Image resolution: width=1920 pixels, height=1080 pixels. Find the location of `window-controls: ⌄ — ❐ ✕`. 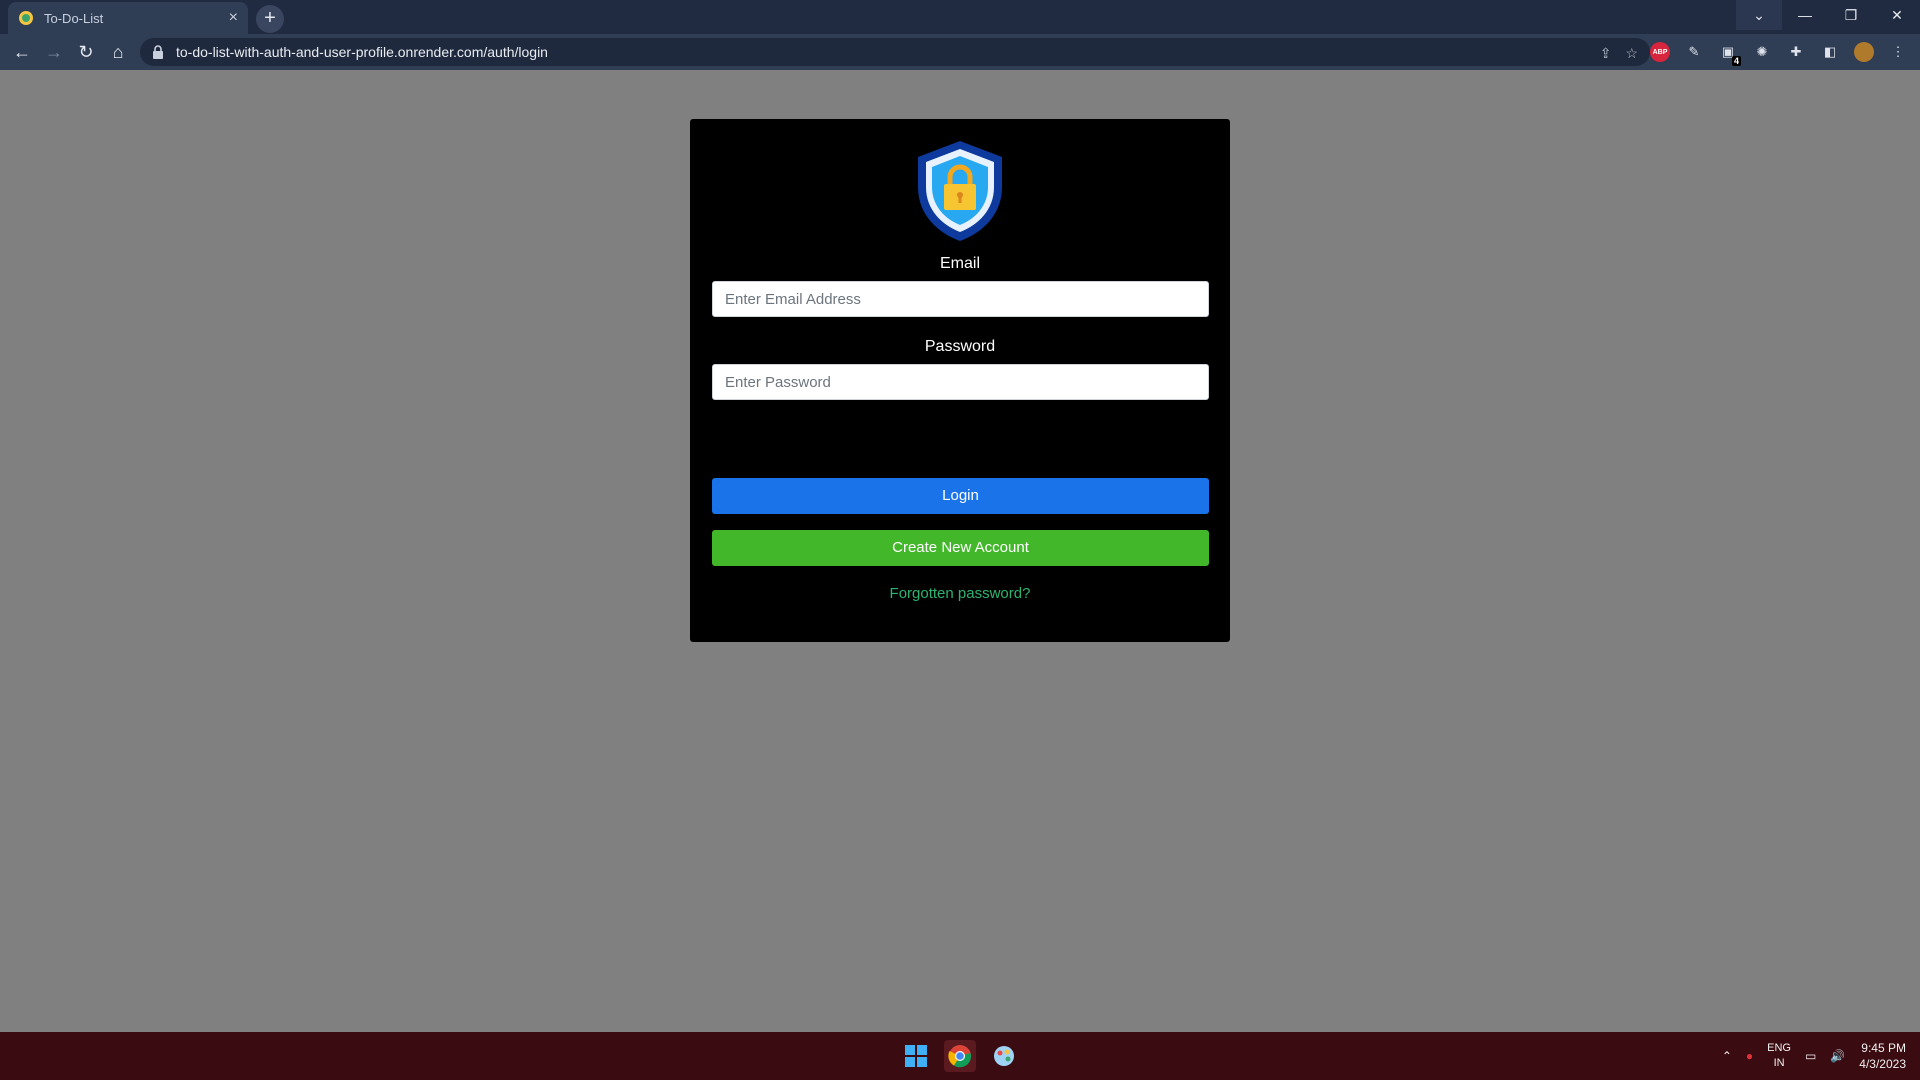

window-controls: ⌄ — ❐ ✕ is located at coordinates (1828, 15).